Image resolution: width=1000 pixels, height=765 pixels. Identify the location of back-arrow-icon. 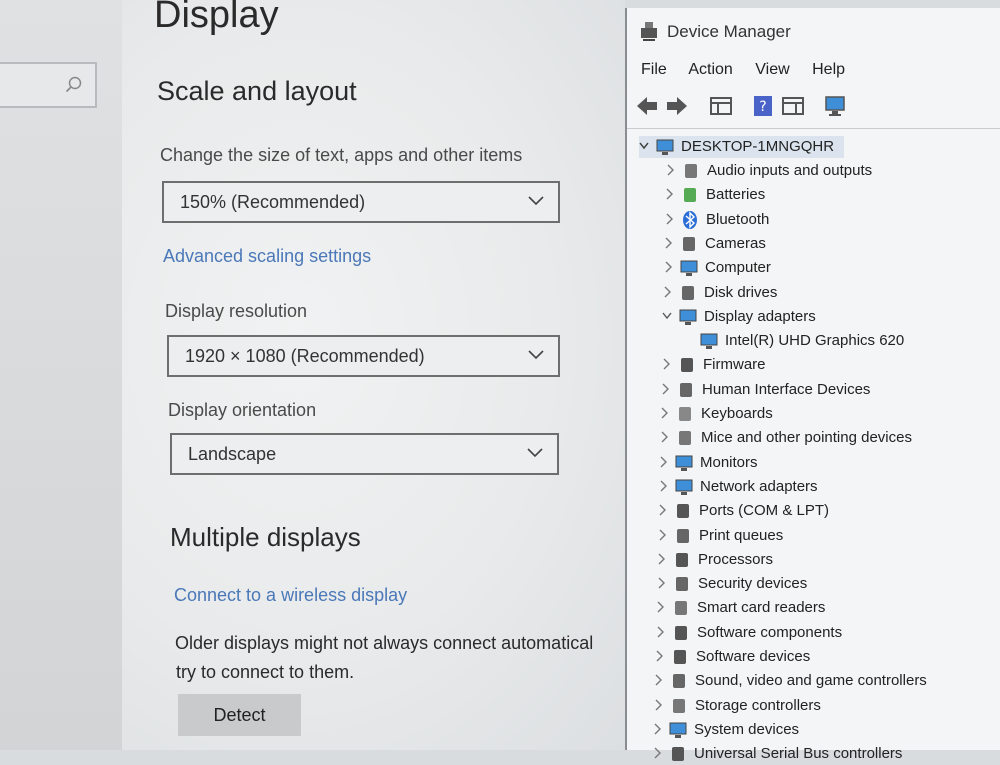
(647, 106).